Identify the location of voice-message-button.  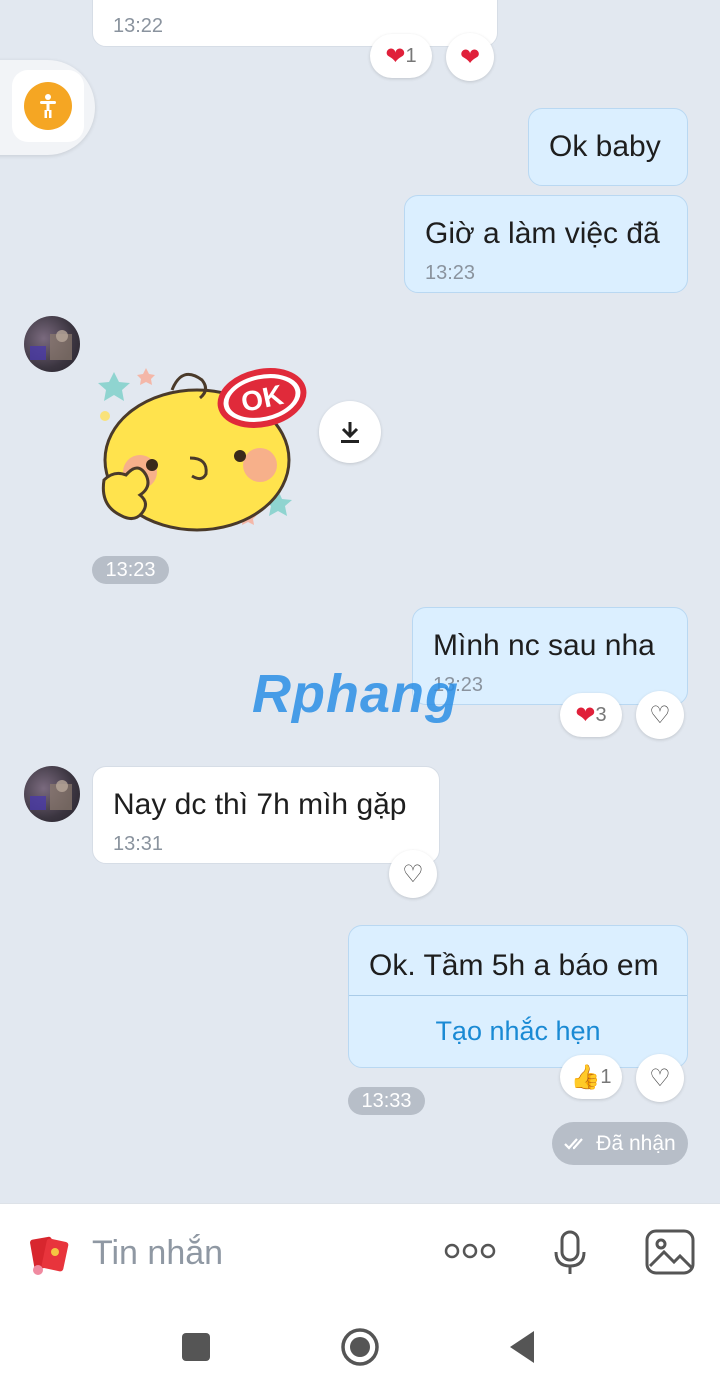
(570, 1253).